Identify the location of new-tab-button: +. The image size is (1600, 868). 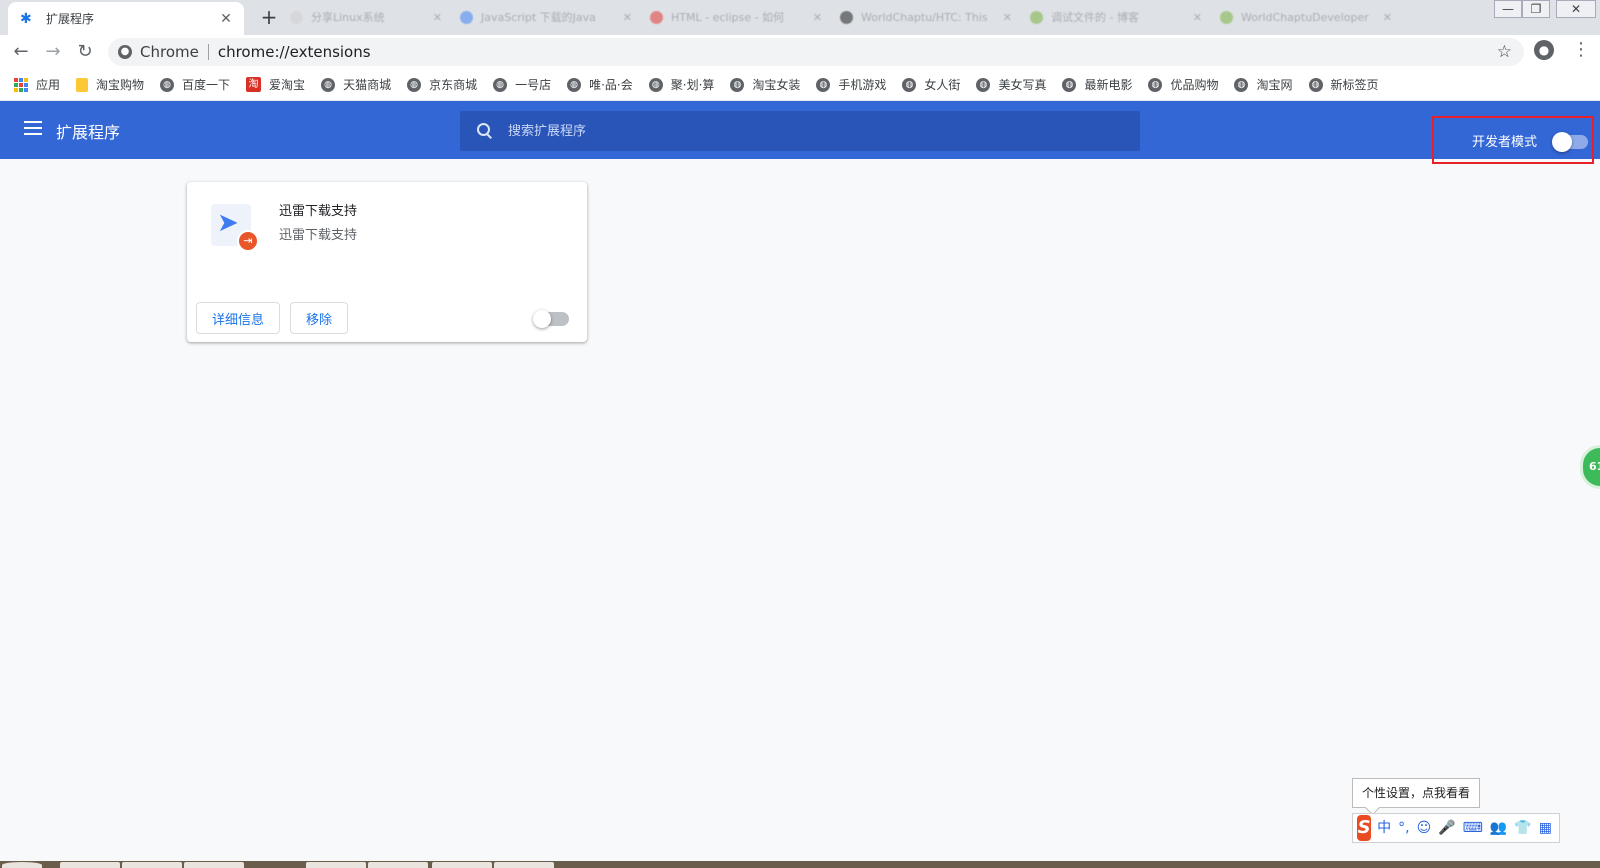
(269, 18).